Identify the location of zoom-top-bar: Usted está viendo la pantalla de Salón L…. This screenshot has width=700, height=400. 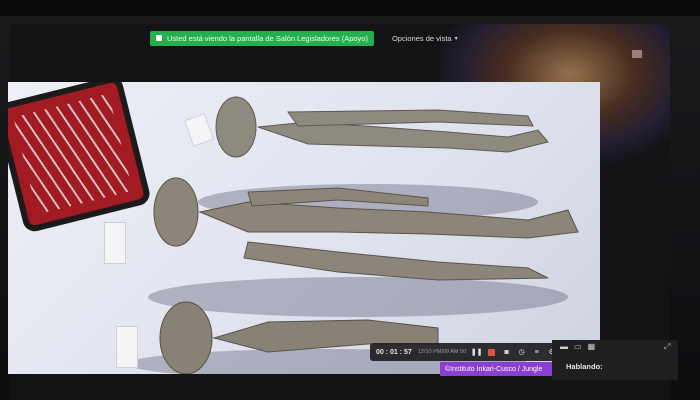
(340, 38).